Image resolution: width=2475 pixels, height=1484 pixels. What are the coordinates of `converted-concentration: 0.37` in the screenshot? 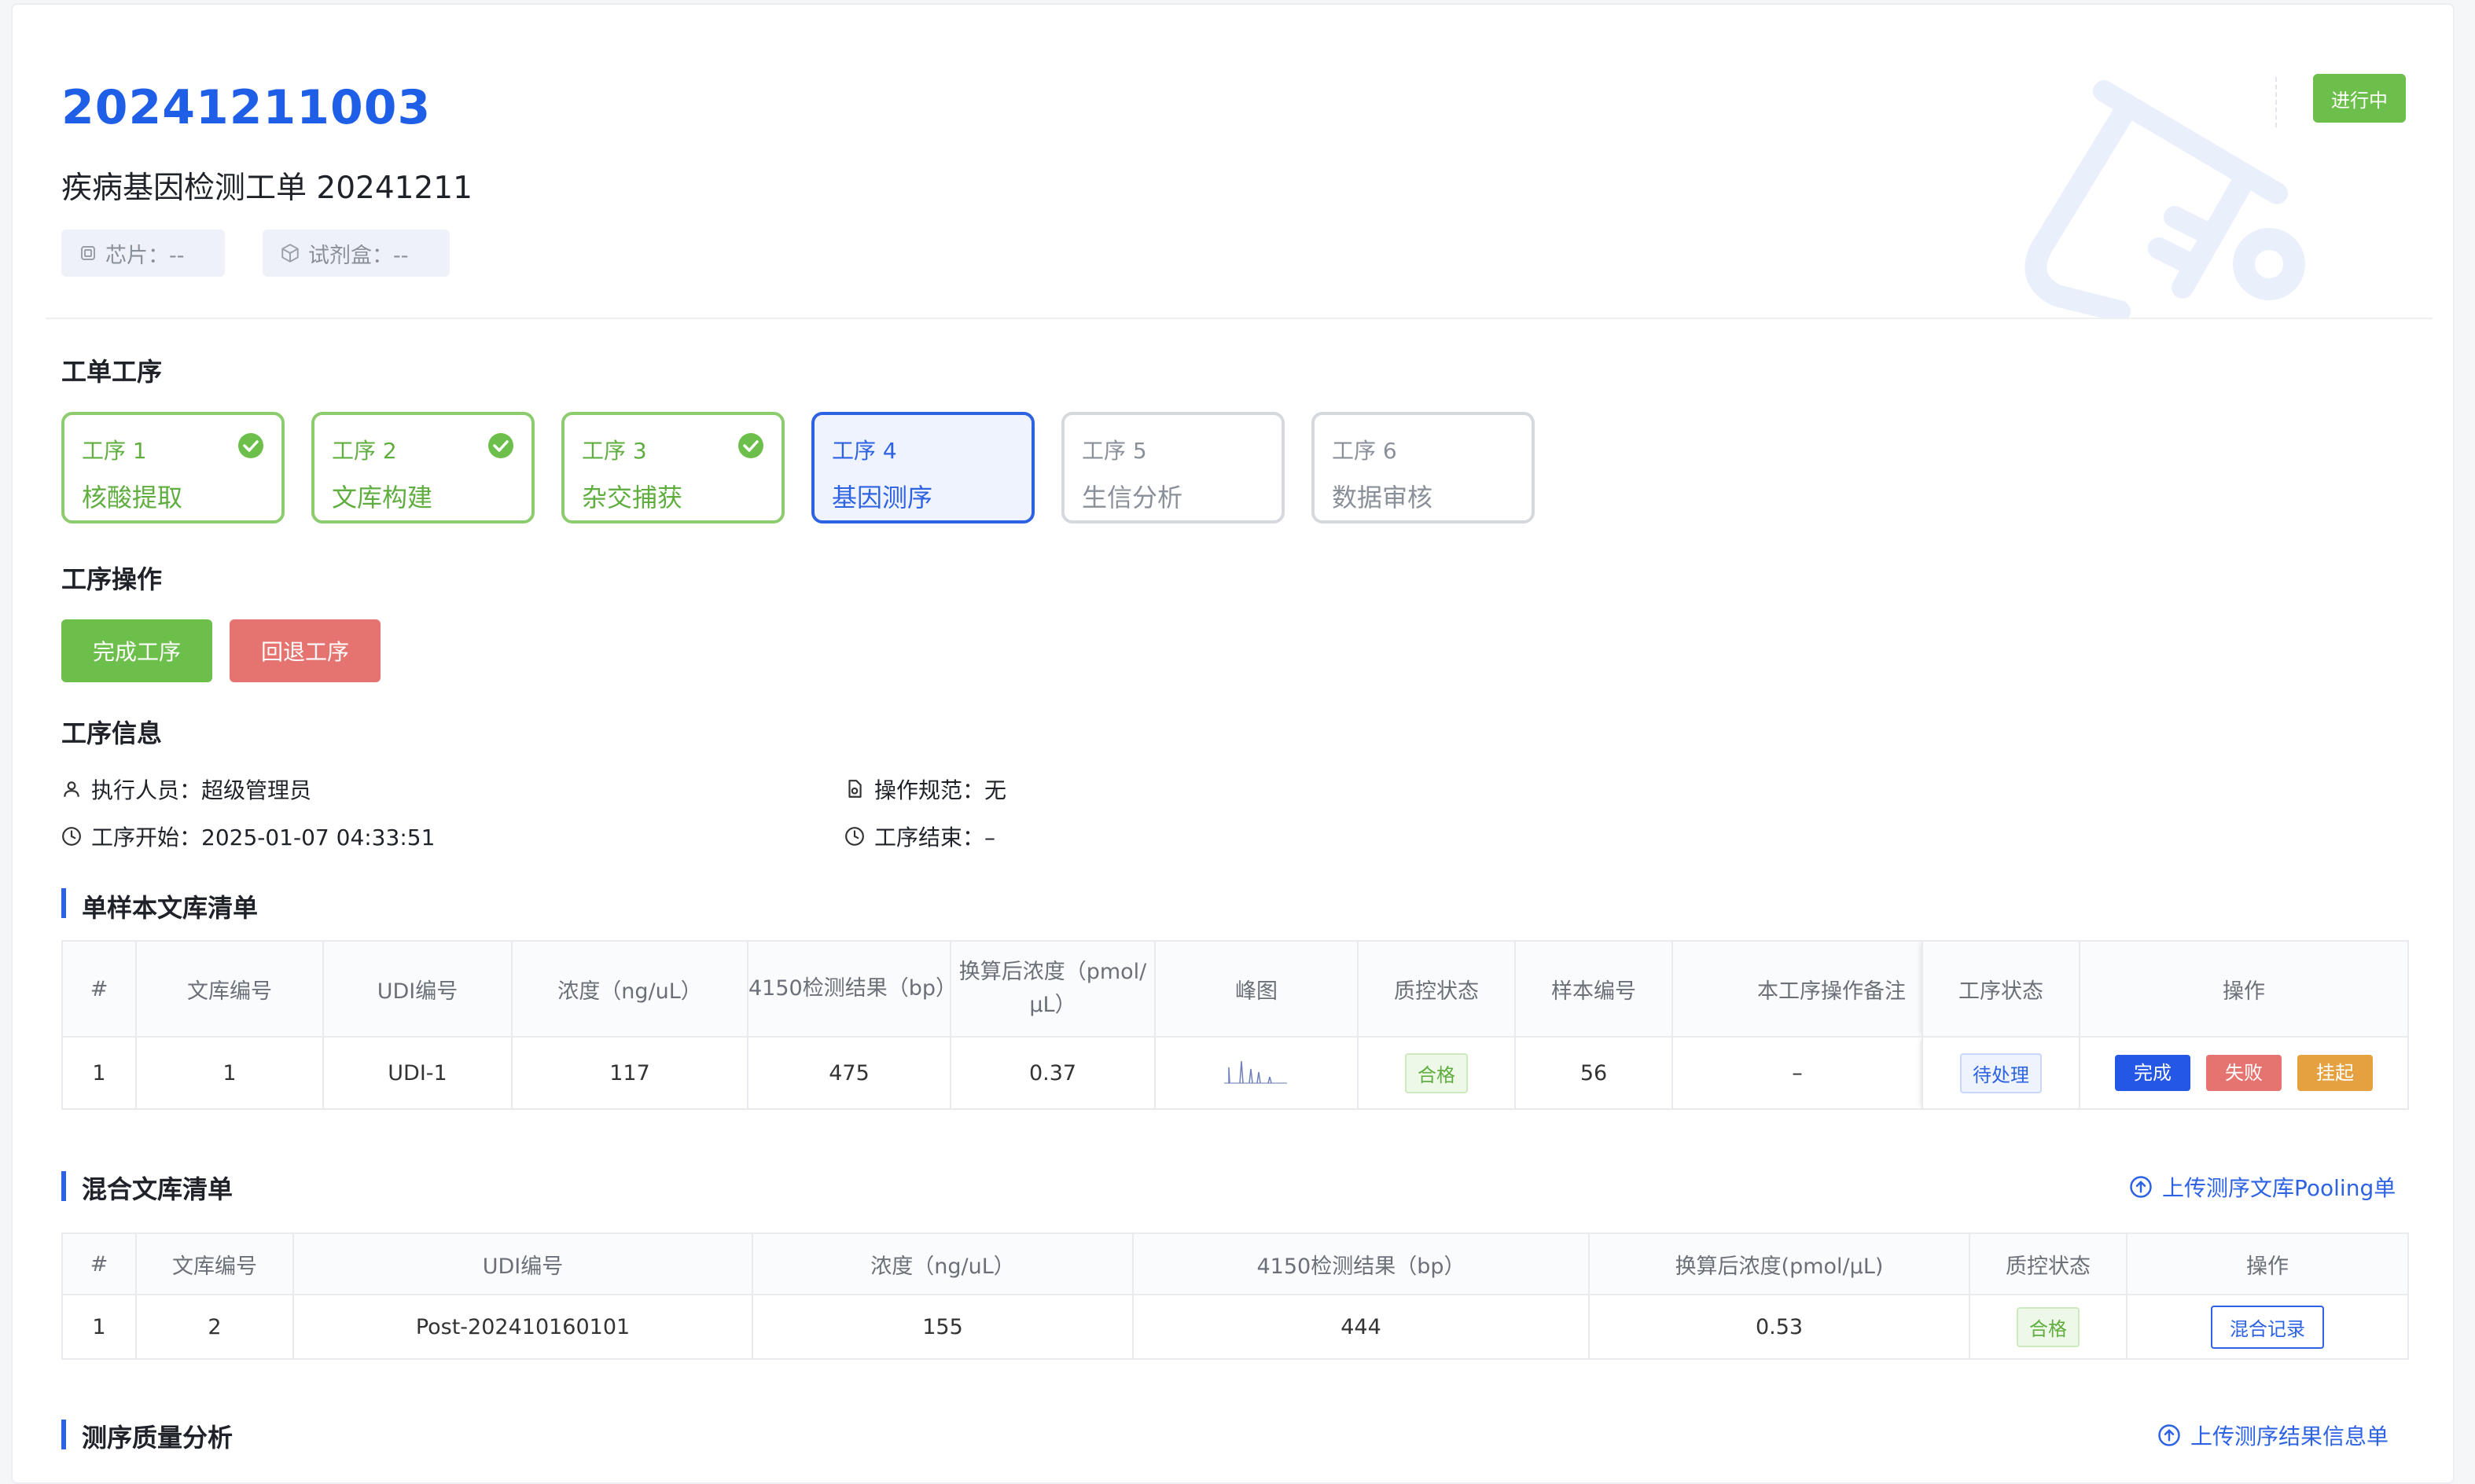 It's located at (1053, 1073).